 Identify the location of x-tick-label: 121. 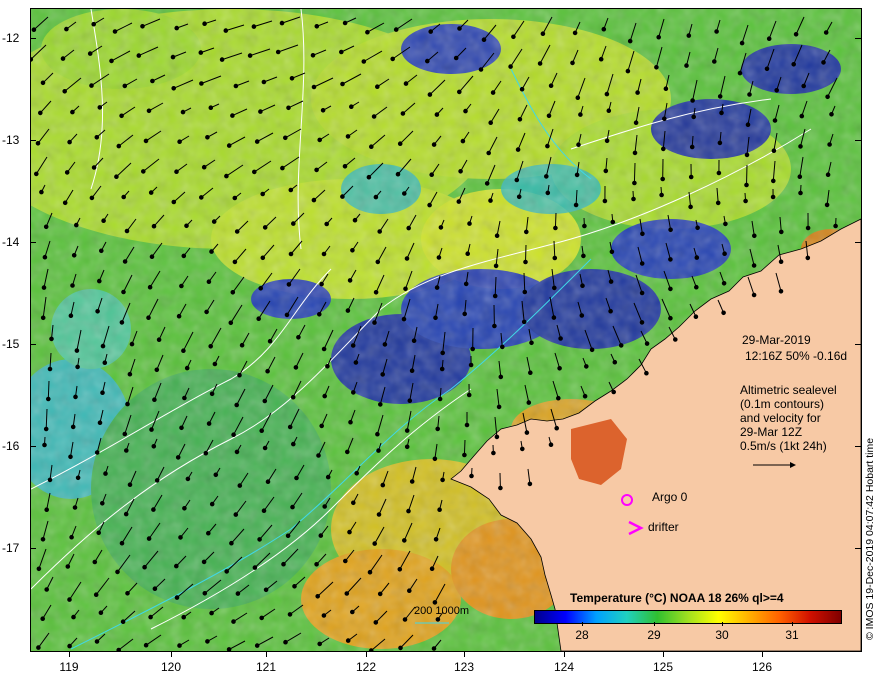
(266, 667).